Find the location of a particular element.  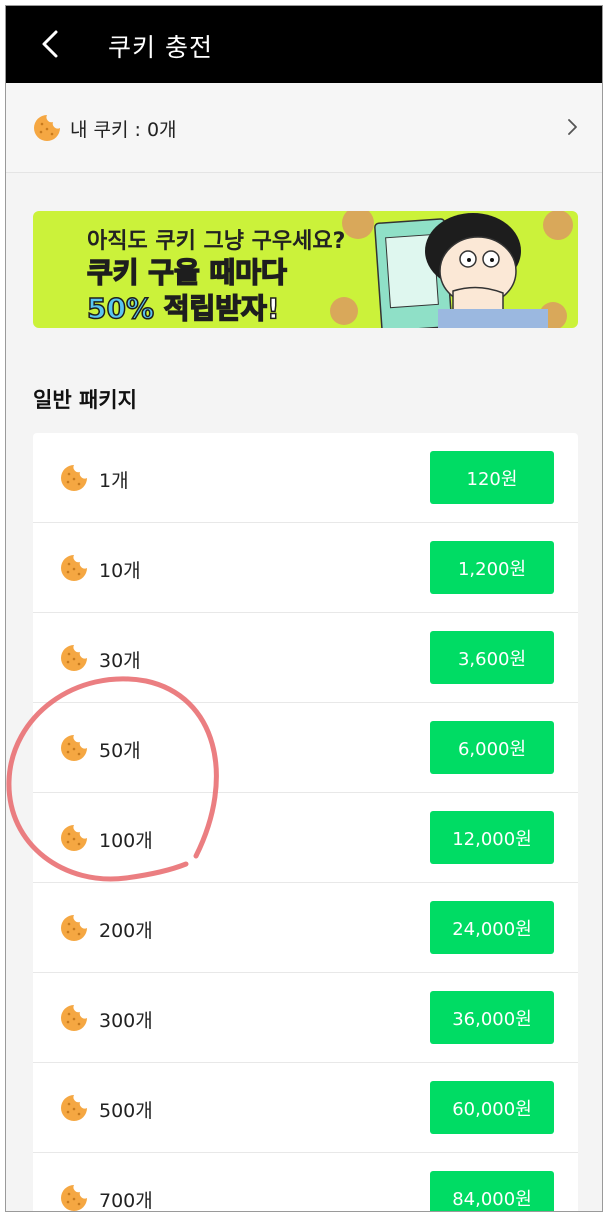

package-row: 200개 24,000원 is located at coordinates (305, 928).